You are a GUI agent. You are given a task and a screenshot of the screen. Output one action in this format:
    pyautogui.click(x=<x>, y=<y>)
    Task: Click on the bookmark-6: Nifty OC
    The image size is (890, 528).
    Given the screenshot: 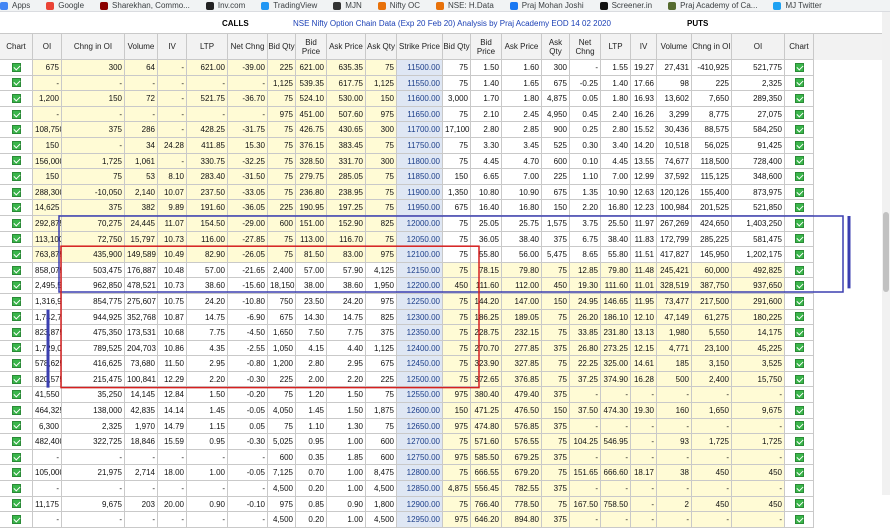 What is the action you would take?
    pyautogui.click(x=398, y=5)
    